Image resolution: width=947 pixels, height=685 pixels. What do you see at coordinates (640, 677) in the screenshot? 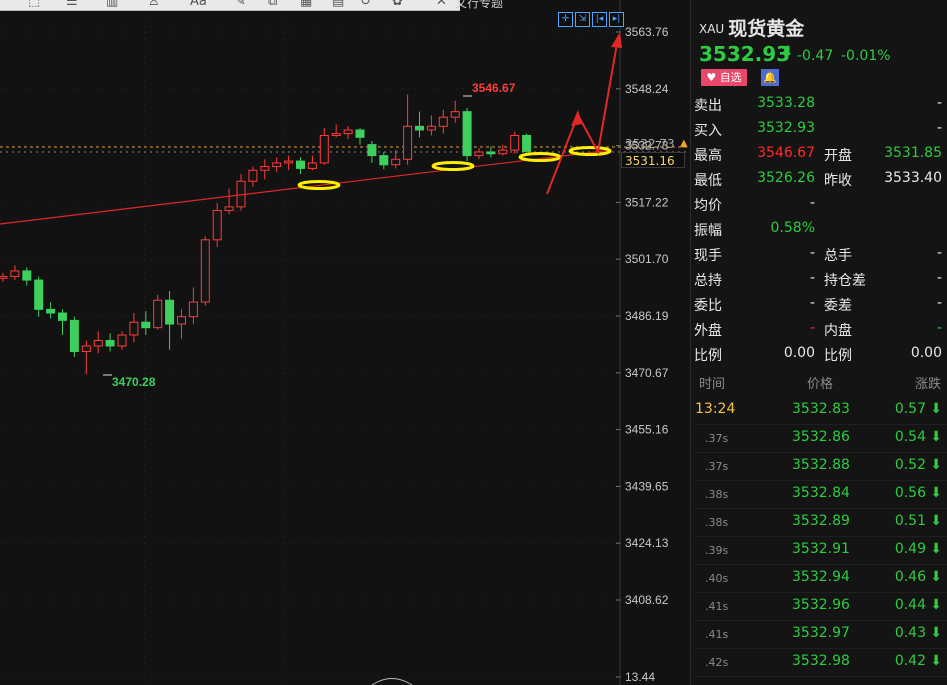
I see `y-axis-label: 13.44` at bounding box center [640, 677].